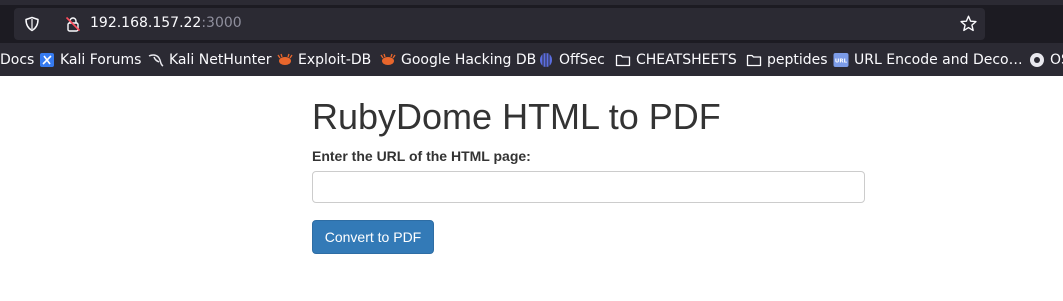  I want to click on ghdb-icon, so click(388, 59).